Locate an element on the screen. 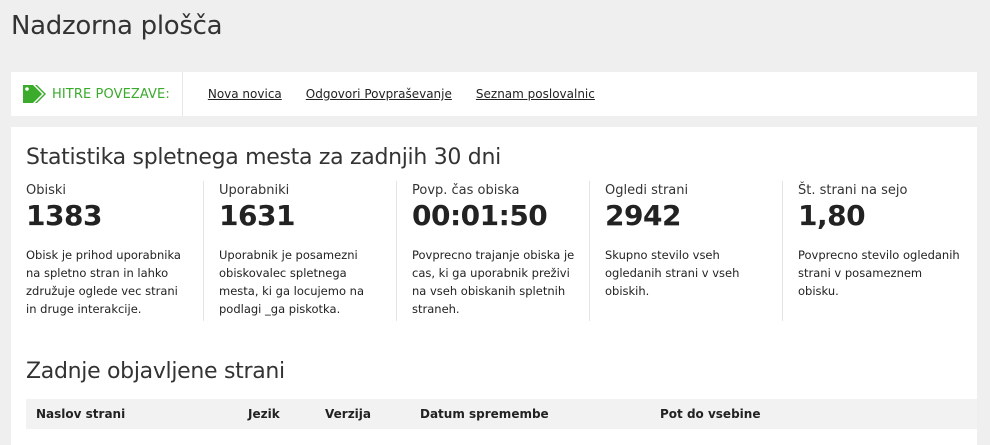 This screenshot has width=990, height=445. stat-value: 1383 is located at coordinates (64, 215).